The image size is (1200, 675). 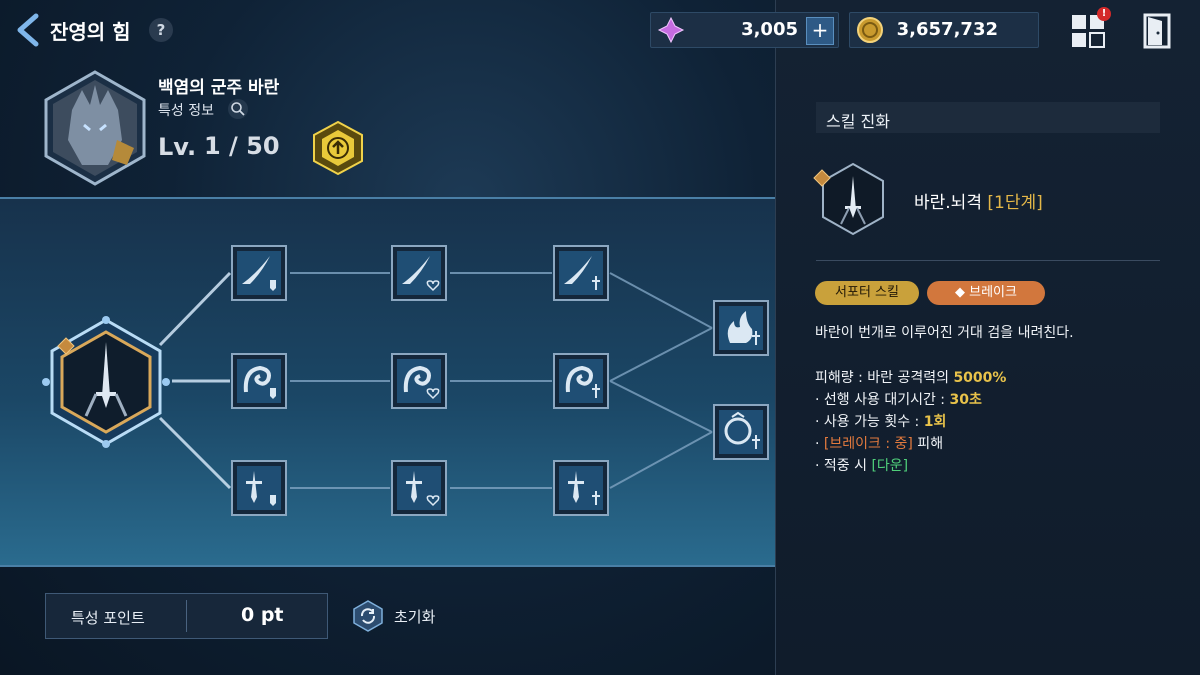 I want to click on skill-evolution-title: 스킬 진화, so click(x=858, y=121).